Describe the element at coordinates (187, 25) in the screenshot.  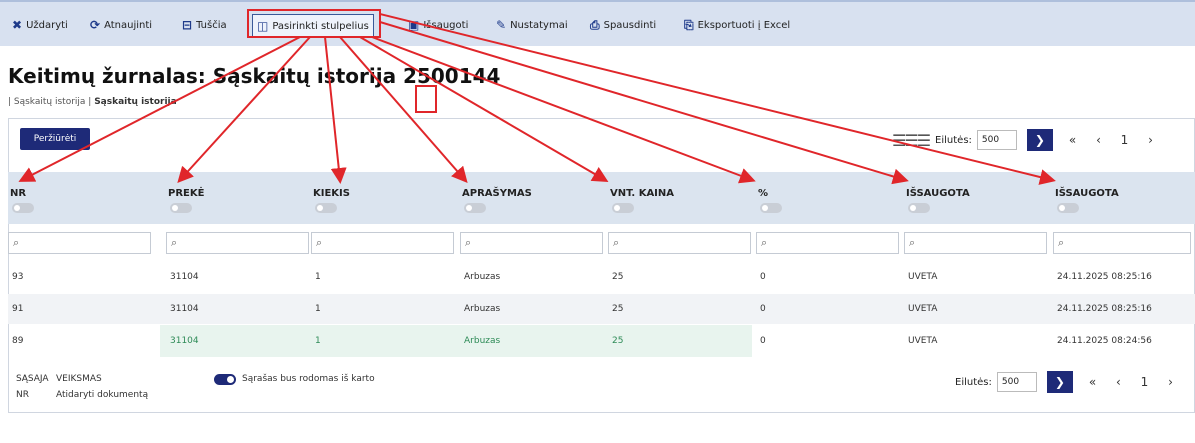
I see `clear-icon: ⊟` at that location.